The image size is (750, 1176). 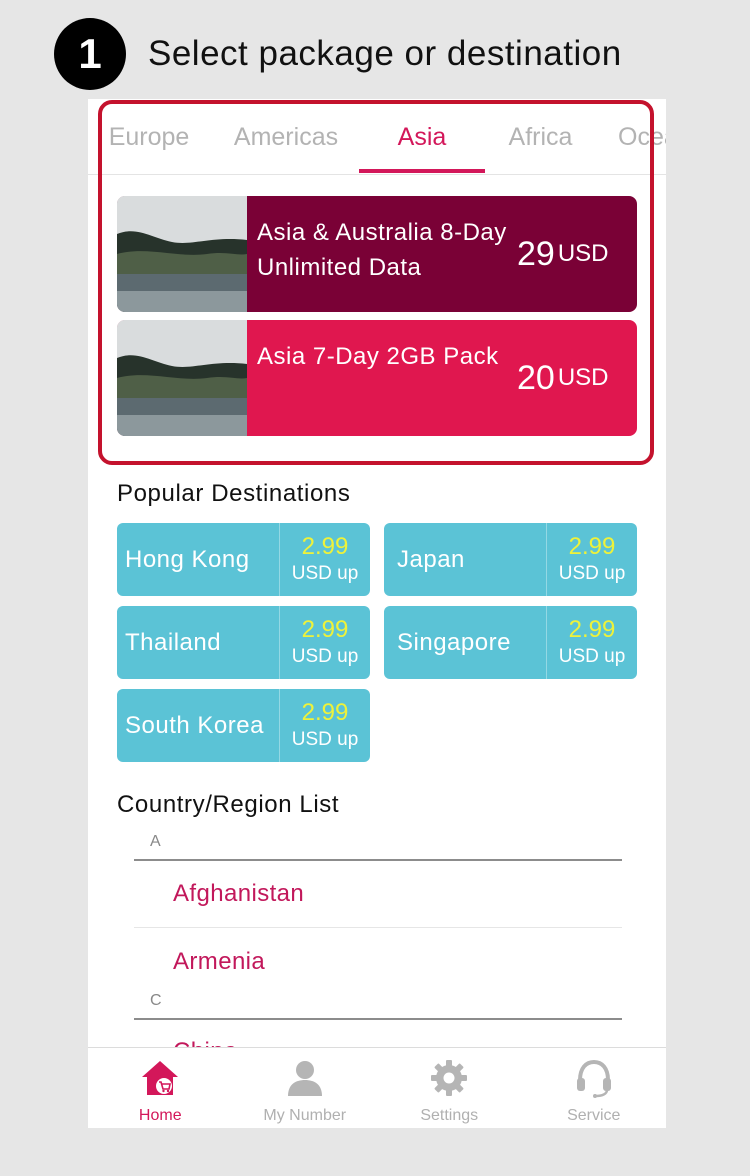 I want to click on destination-name: South Korea, so click(x=194, y=725).